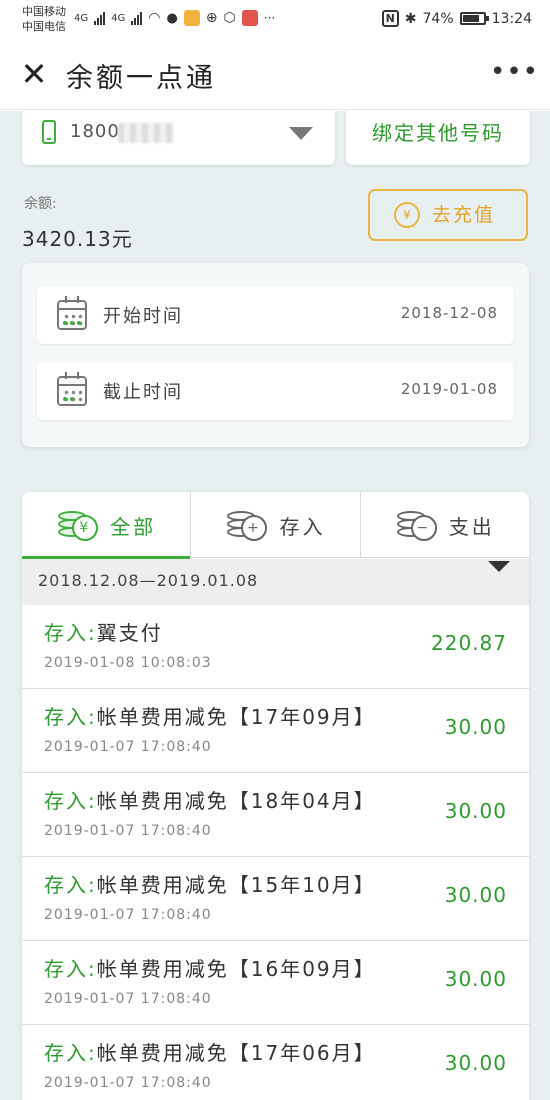 This screenshot has width=550, height=1100. What do you see at coordinates (129, 633) in the screenshot?
I see `transaction-desc: 翼支付` at bounding box center [129, 633].